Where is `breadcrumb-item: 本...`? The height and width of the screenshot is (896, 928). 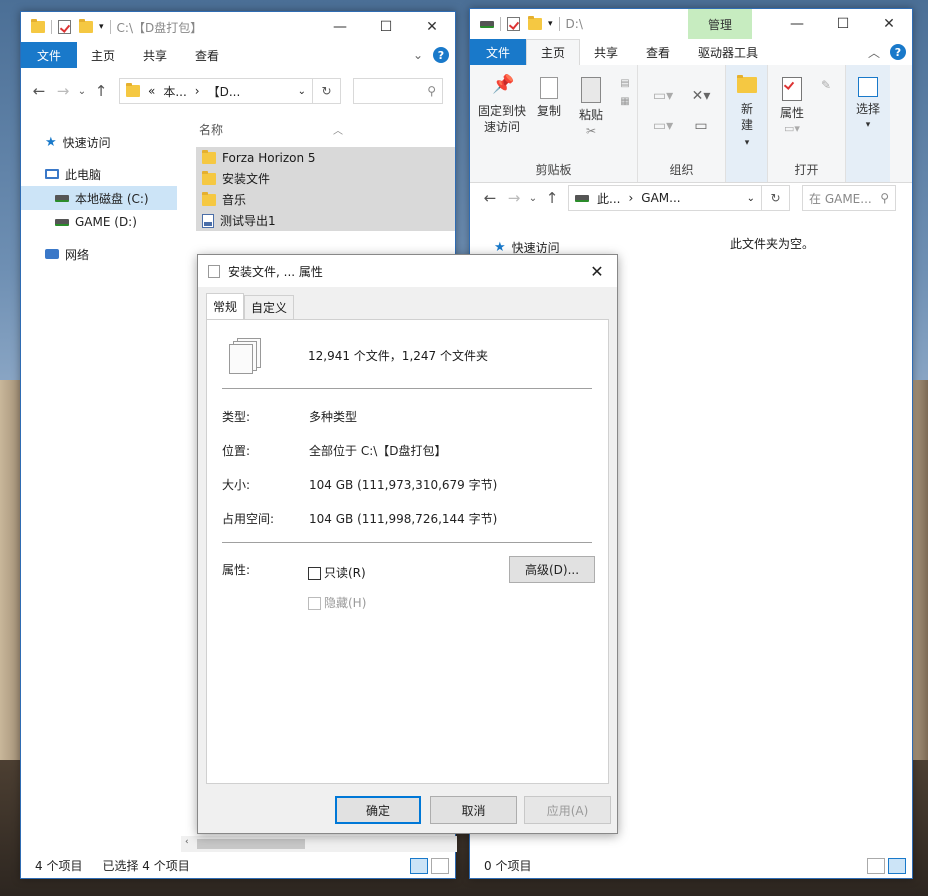 breadcrumb-item: 本... is located at coordinates (174, 91).